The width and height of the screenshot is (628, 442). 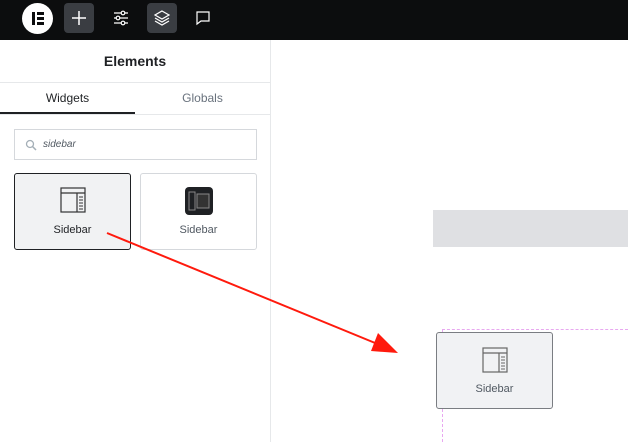 What do you see at coordinates (135, 61) in the screenshot?
I see `panel-title: Elements` at bounding box center [135, 61].